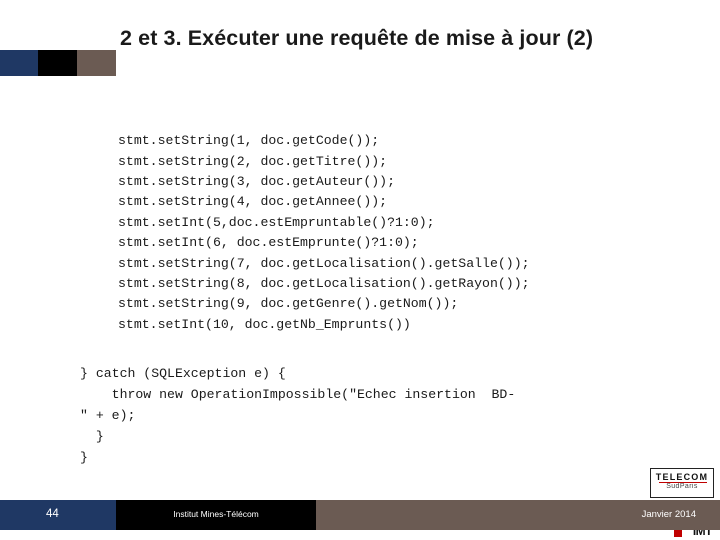 The image size is (720, 540). I want to click on footer-left-band: 44, so click(58, 515).